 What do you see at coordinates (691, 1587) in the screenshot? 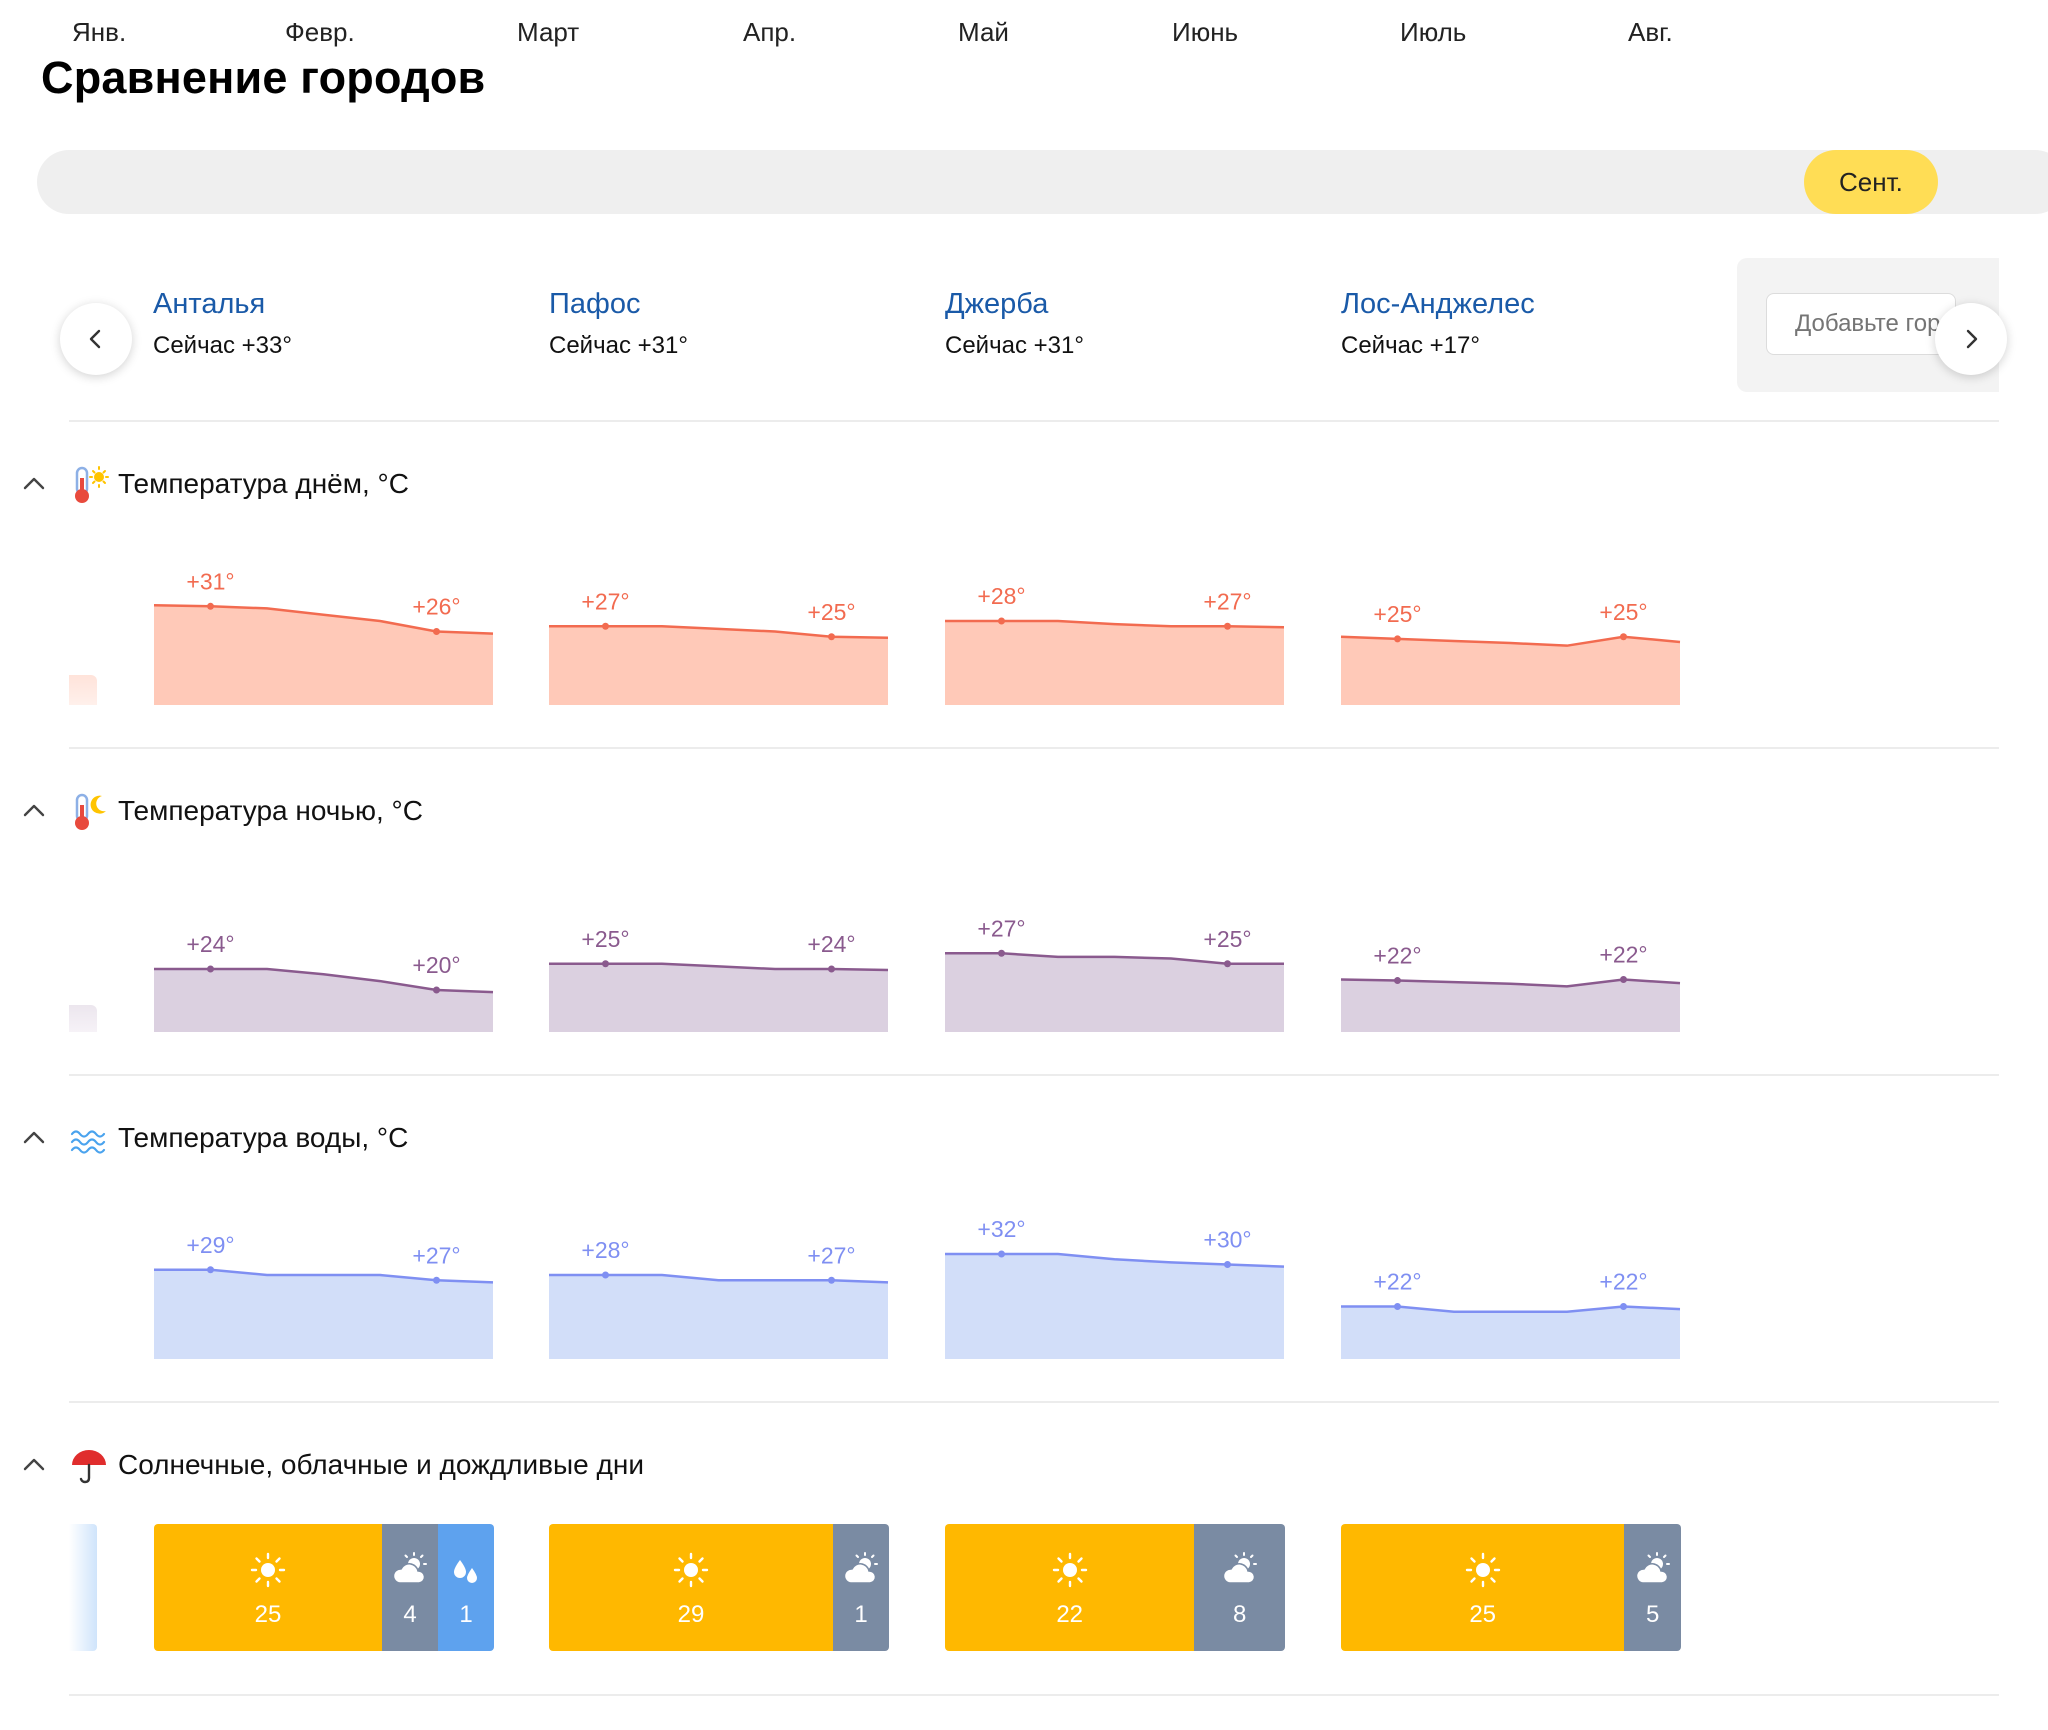
I see `sunny-days-segment: 29` at bounding box center [691, 1587].